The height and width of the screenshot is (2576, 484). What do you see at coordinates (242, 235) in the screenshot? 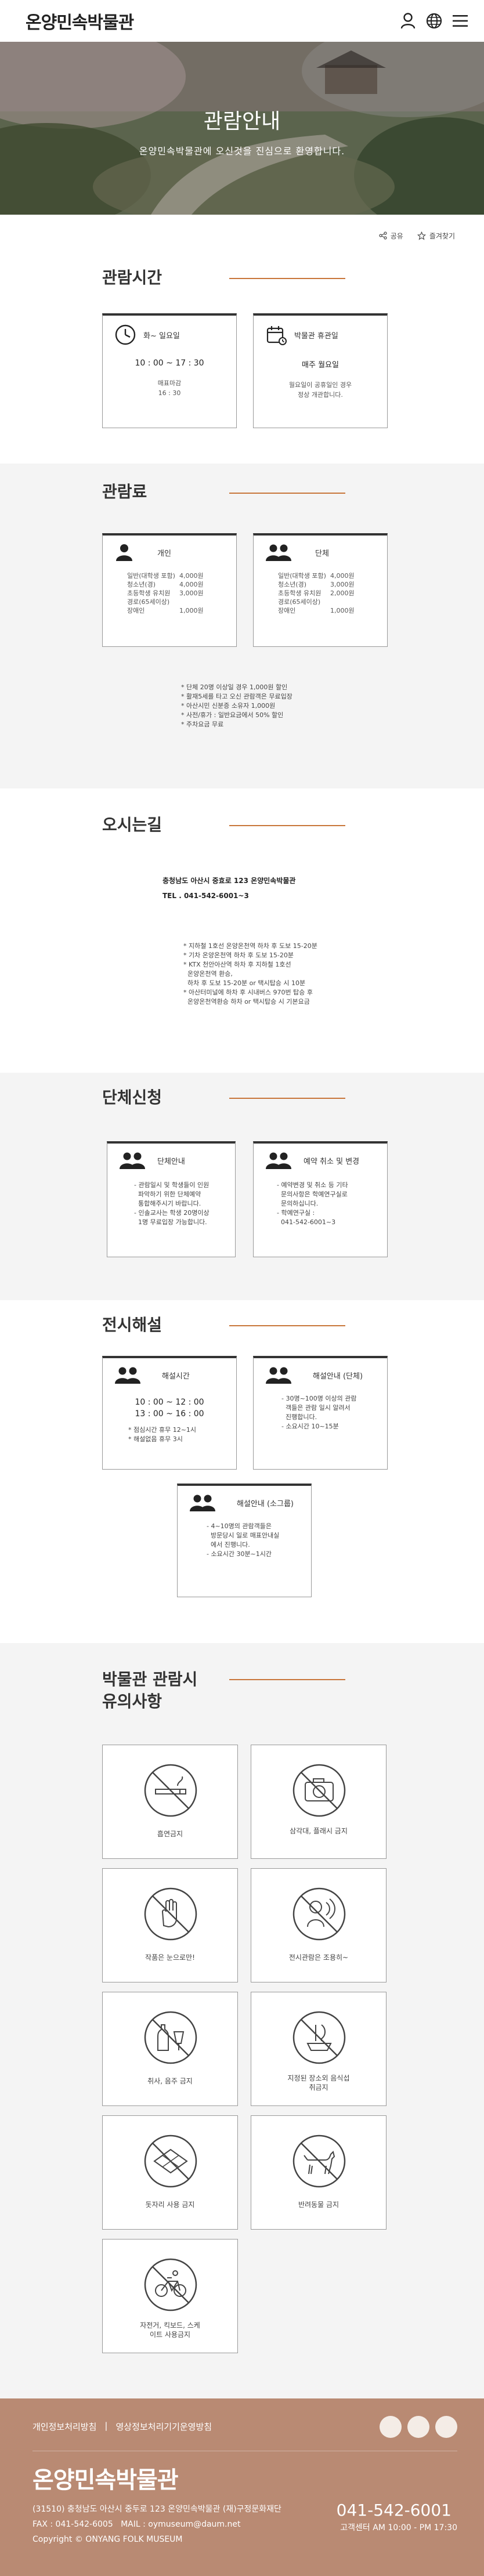
I see `share-bar: 공유 즐겨찾기` at bounding box center [242, 235].